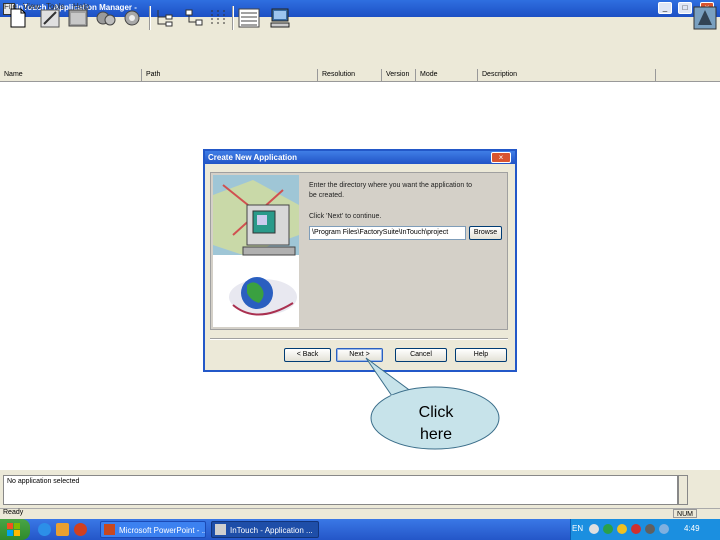 This screenshot has height=540, width=720. What do you see at coordinates (501, 157) in the screenshot?
I see `dialog-close-button: ×` at bounding box center [501, 157].